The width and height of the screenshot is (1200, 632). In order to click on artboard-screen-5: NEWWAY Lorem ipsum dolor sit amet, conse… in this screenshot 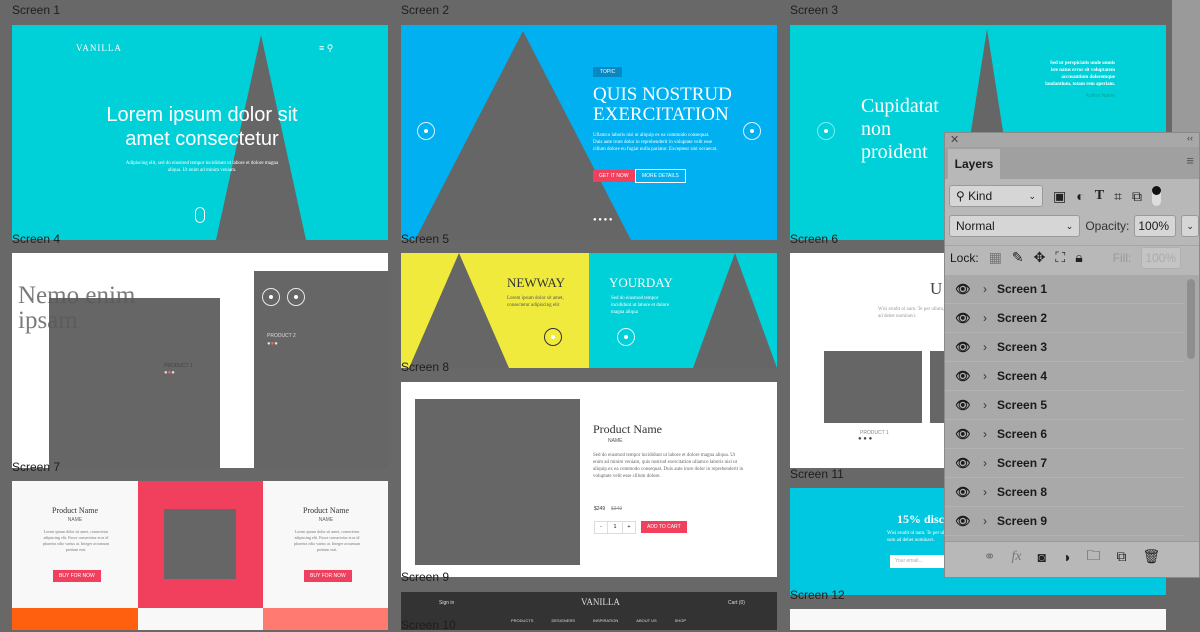, I will do `click(589, 310)`.